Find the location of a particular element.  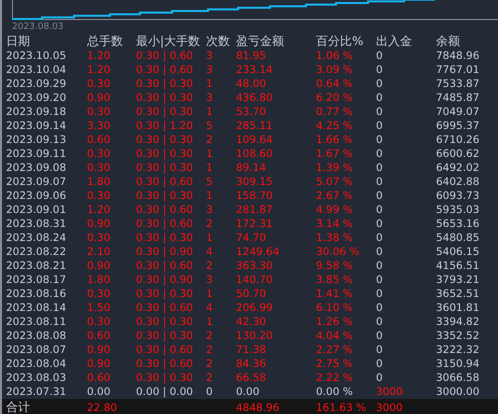

in-out-cell-text: 3000 is located at coordinates (390, 407).